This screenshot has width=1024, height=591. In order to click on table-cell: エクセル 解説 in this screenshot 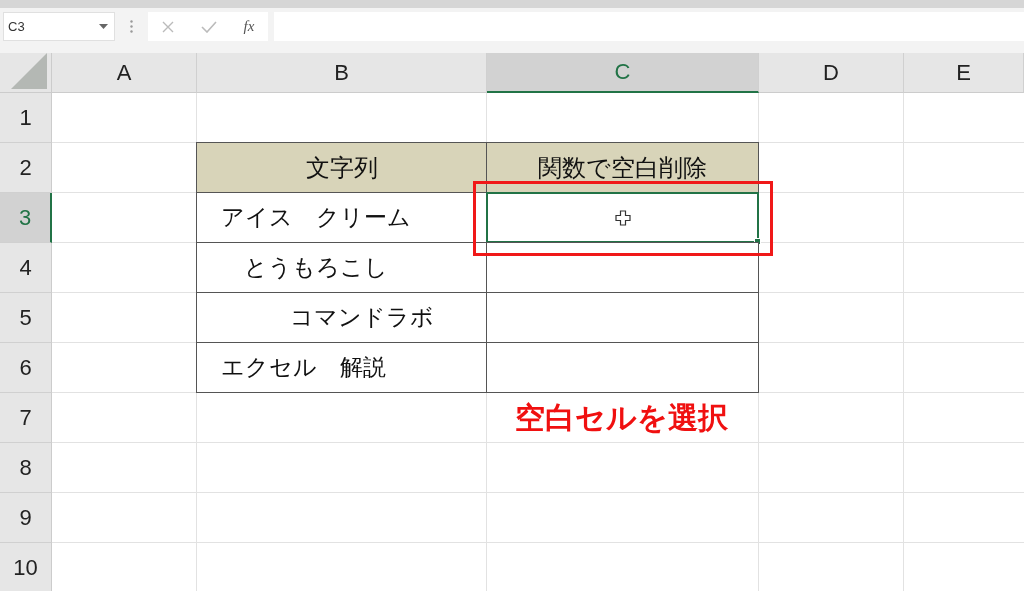, I will do `click(341, 367)`.